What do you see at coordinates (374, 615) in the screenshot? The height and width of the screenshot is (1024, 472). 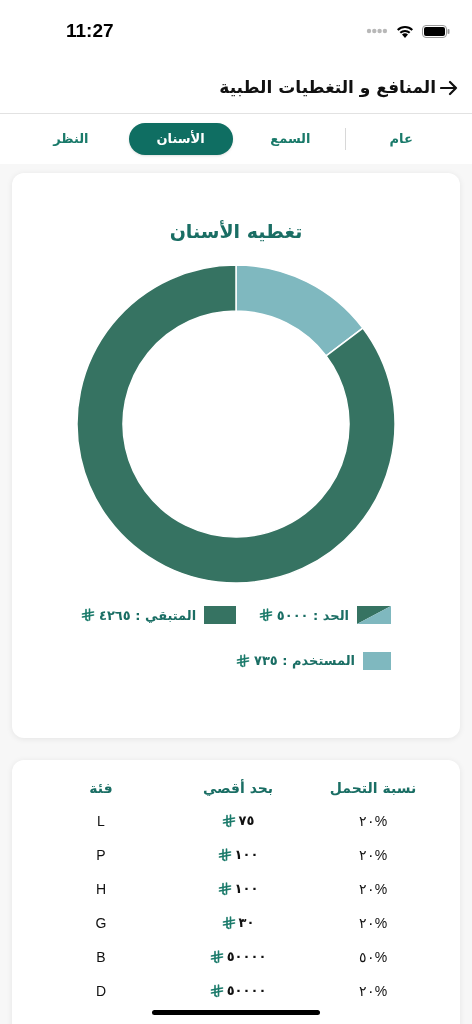 I see `legend-swatch` at bounding box center [374, 615].